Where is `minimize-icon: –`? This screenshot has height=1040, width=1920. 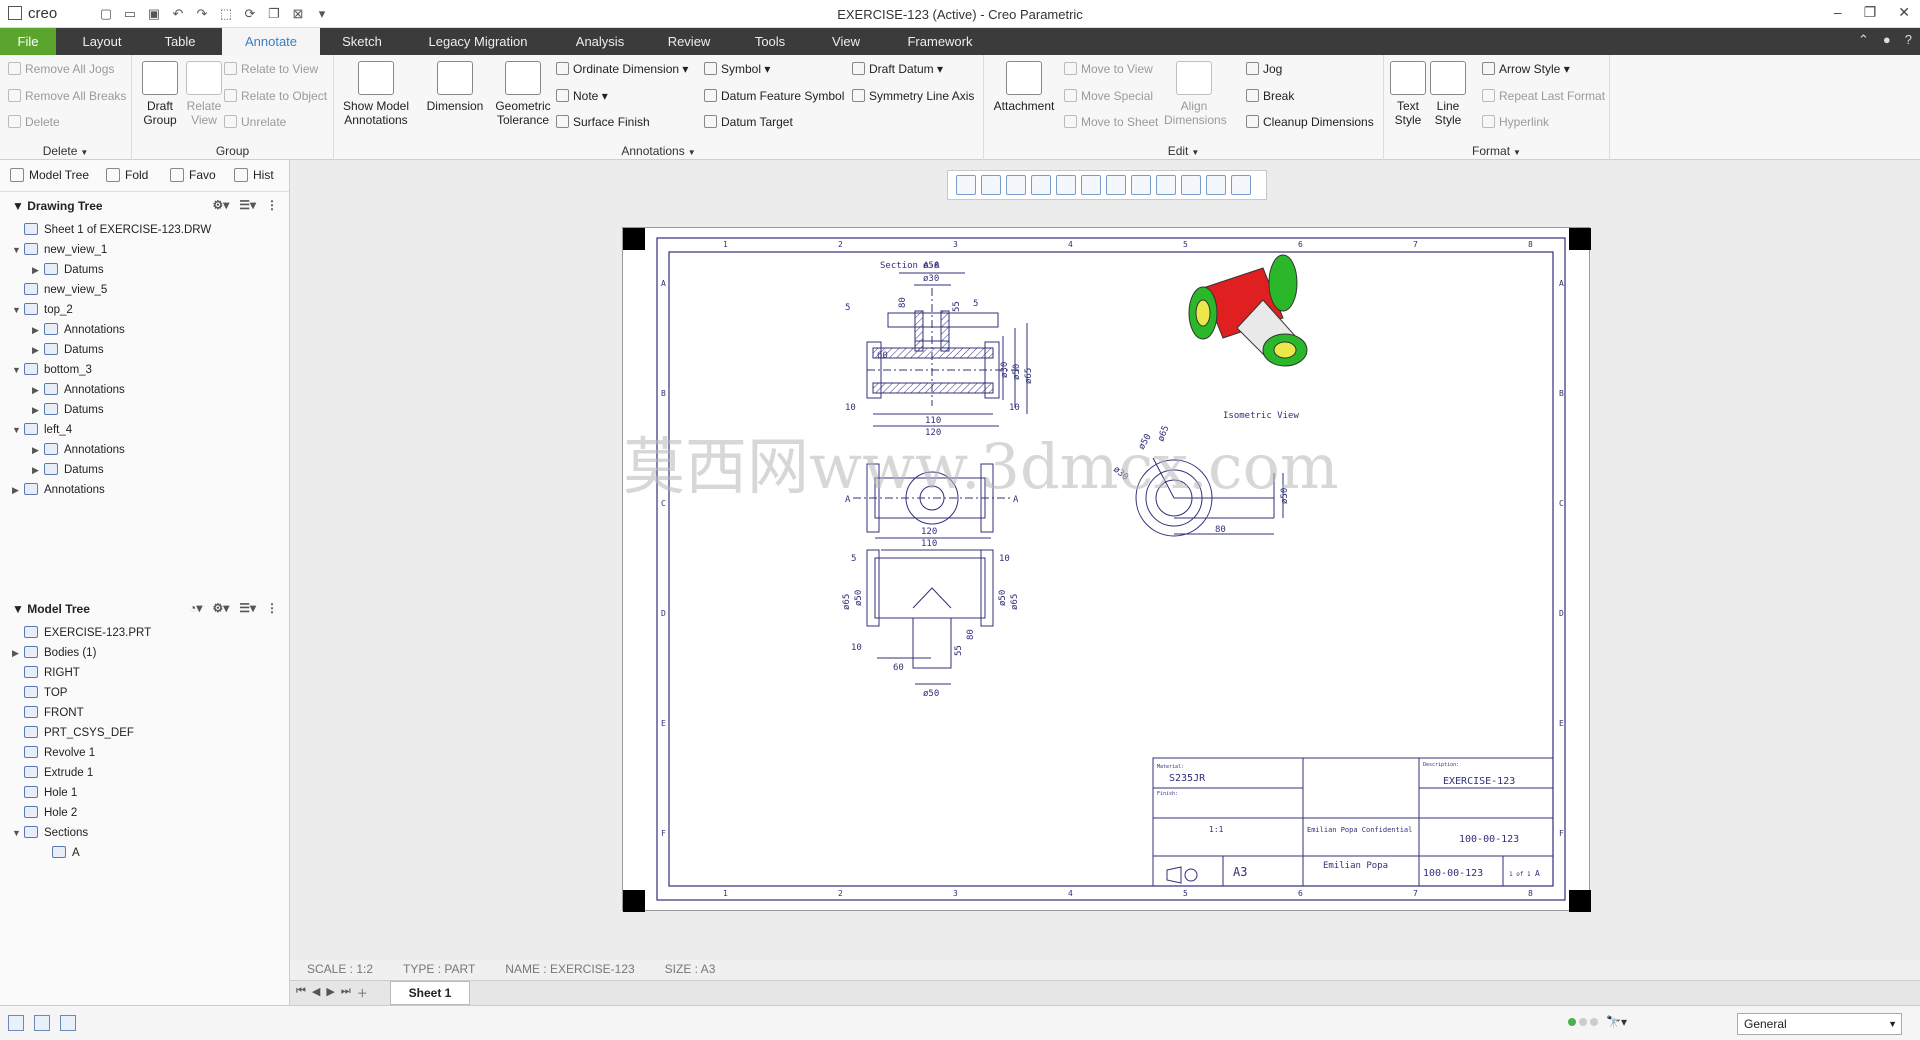 minimize-icon: – is located at coordinates (1838, 12).